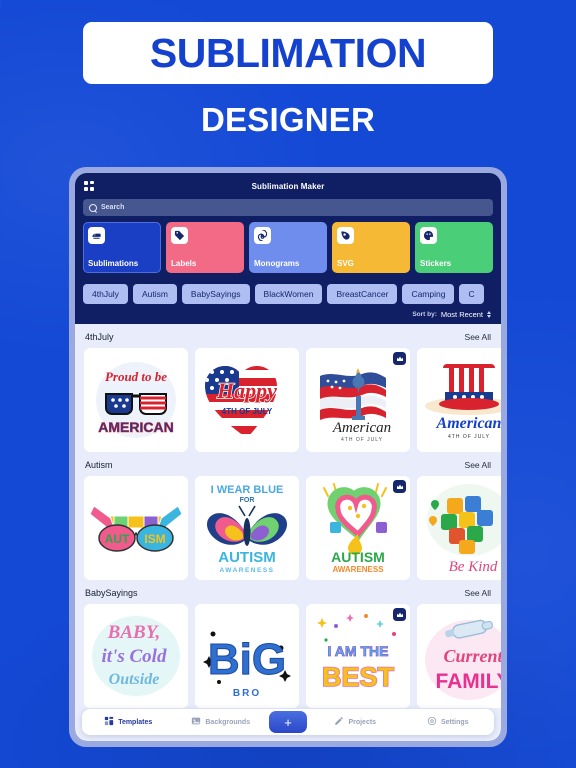  What do you see at coordinates (345, 263) in the screenshot?
I see `category-label: SVG` at bounding box center [345, 263].